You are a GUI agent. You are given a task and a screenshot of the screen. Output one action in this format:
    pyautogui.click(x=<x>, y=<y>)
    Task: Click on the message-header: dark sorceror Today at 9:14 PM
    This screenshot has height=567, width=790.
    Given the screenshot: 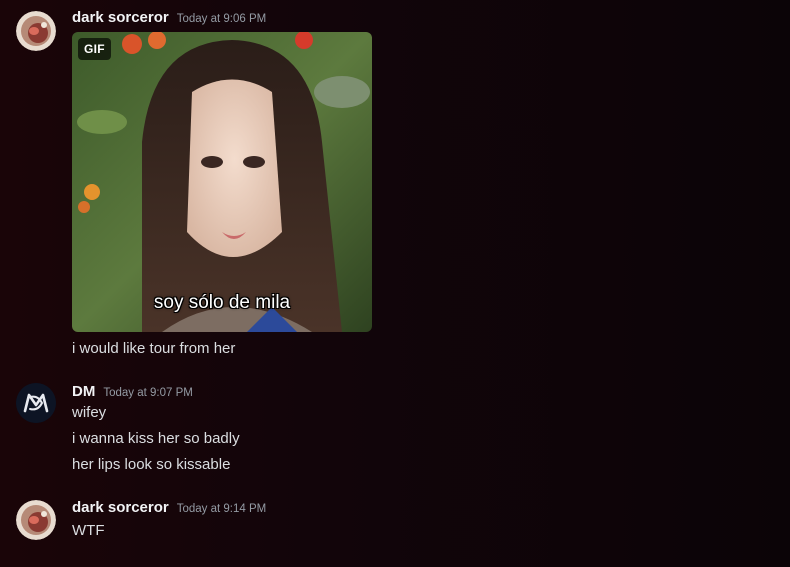 What is the action you would take?
    pyautogui.click(x=169, y=507)
    